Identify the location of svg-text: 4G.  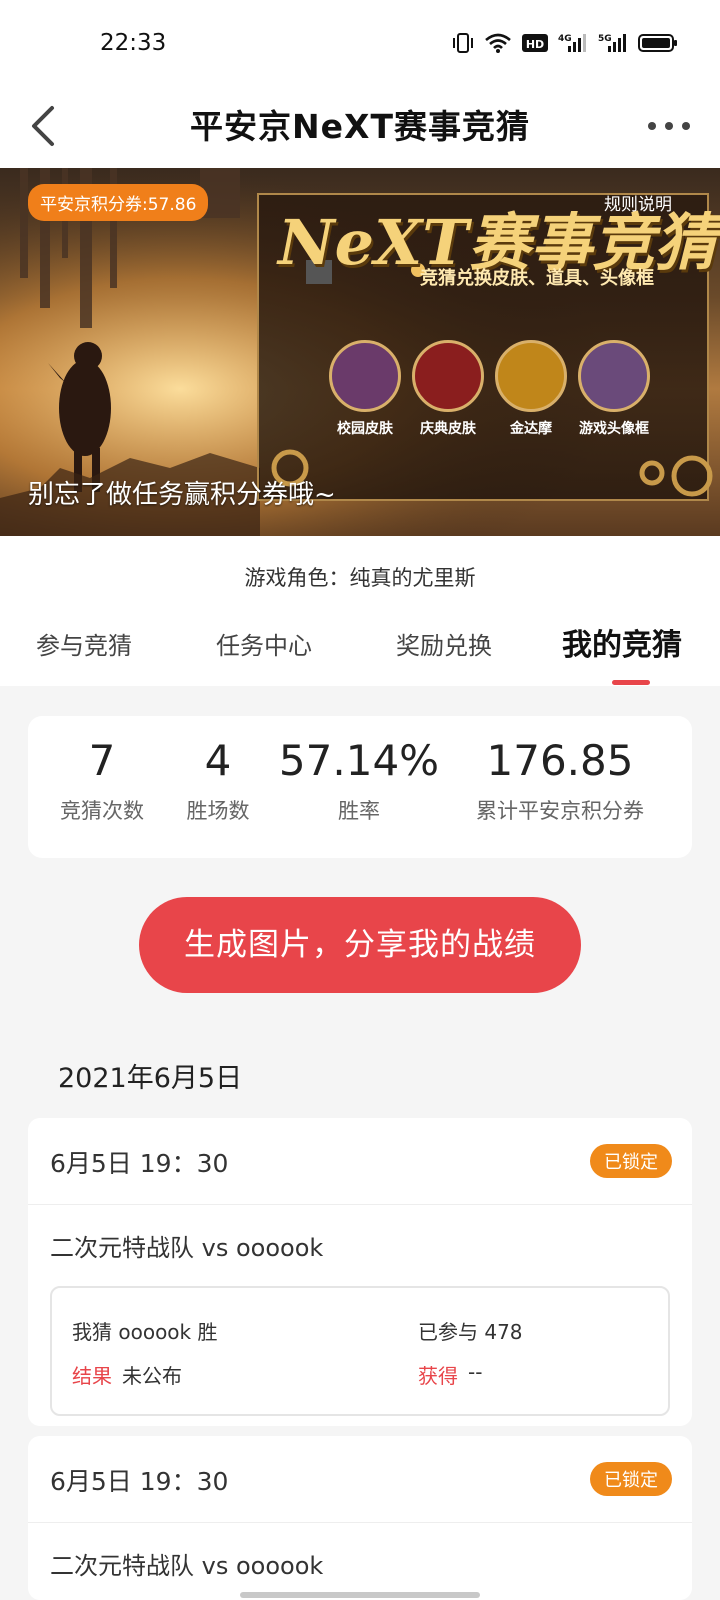
(565, 39).